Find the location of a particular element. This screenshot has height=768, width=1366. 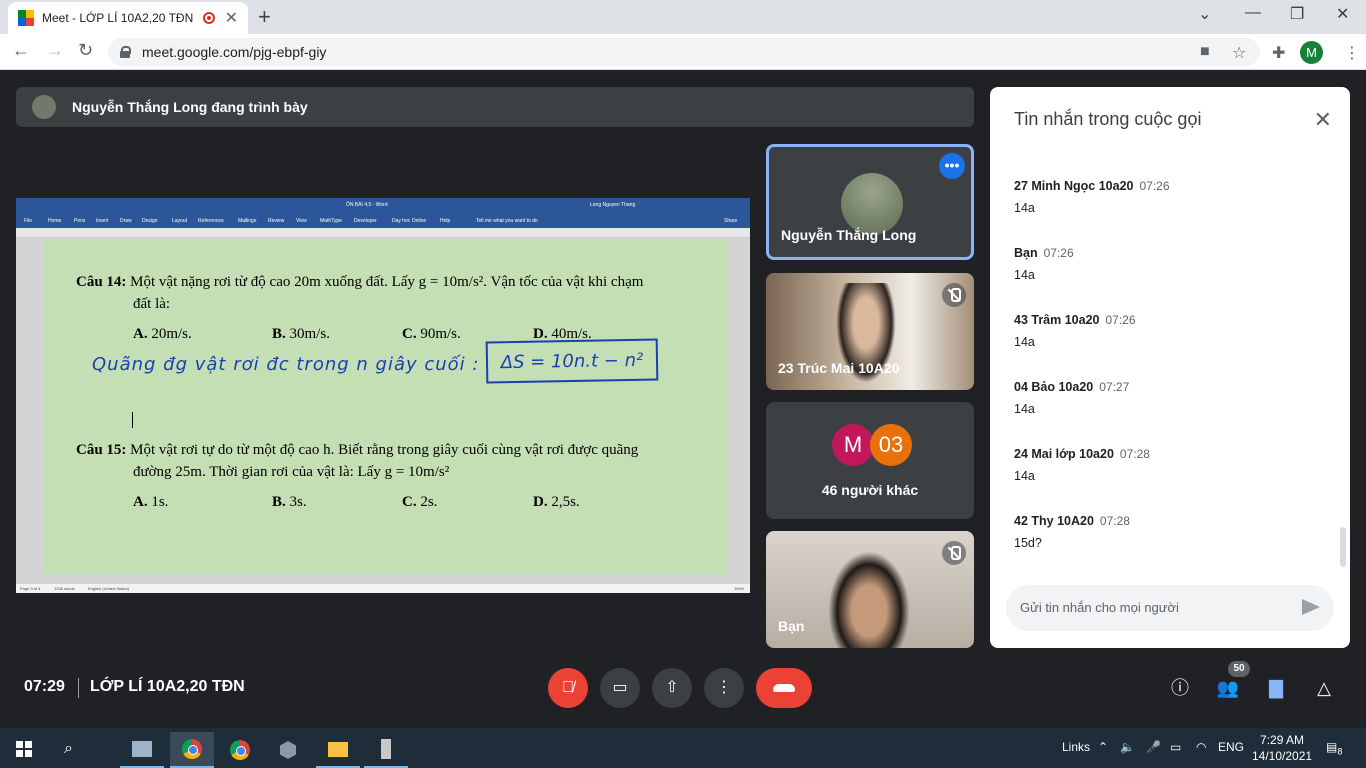

mic-off-icon: 🎙̸ is located at coordinates (568, 687).